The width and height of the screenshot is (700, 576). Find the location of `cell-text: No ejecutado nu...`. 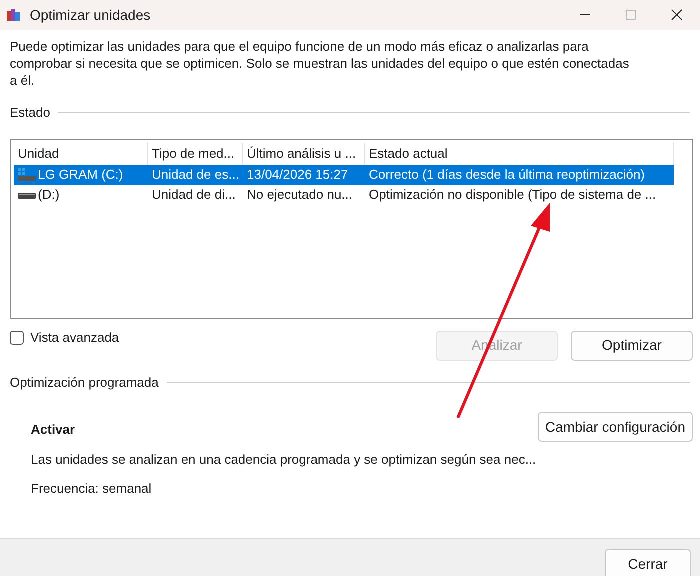

cell-text: No ejecutado nu... is located at coordinates (300, 195).